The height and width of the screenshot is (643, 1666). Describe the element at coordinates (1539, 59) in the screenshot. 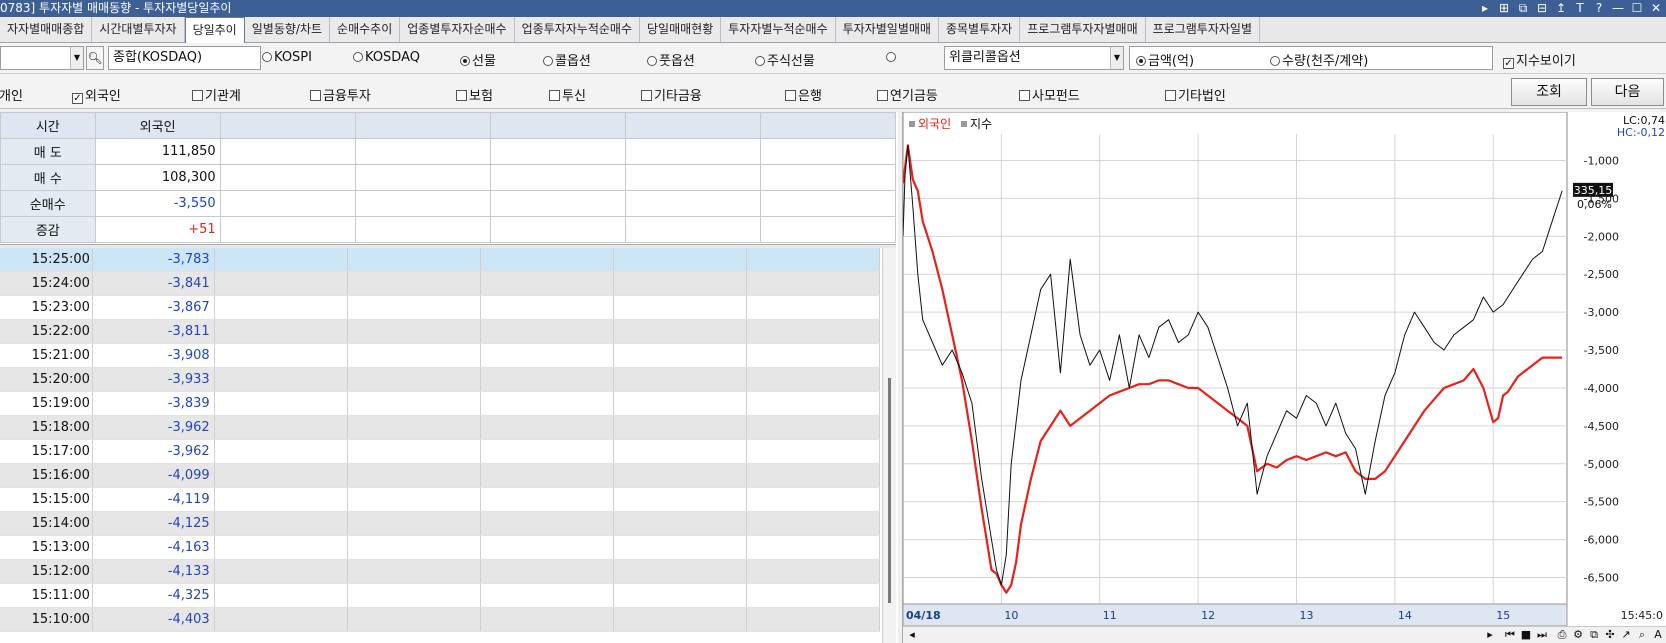

I see `show-index-checkbox: ✓ 지수보이기` at that location.